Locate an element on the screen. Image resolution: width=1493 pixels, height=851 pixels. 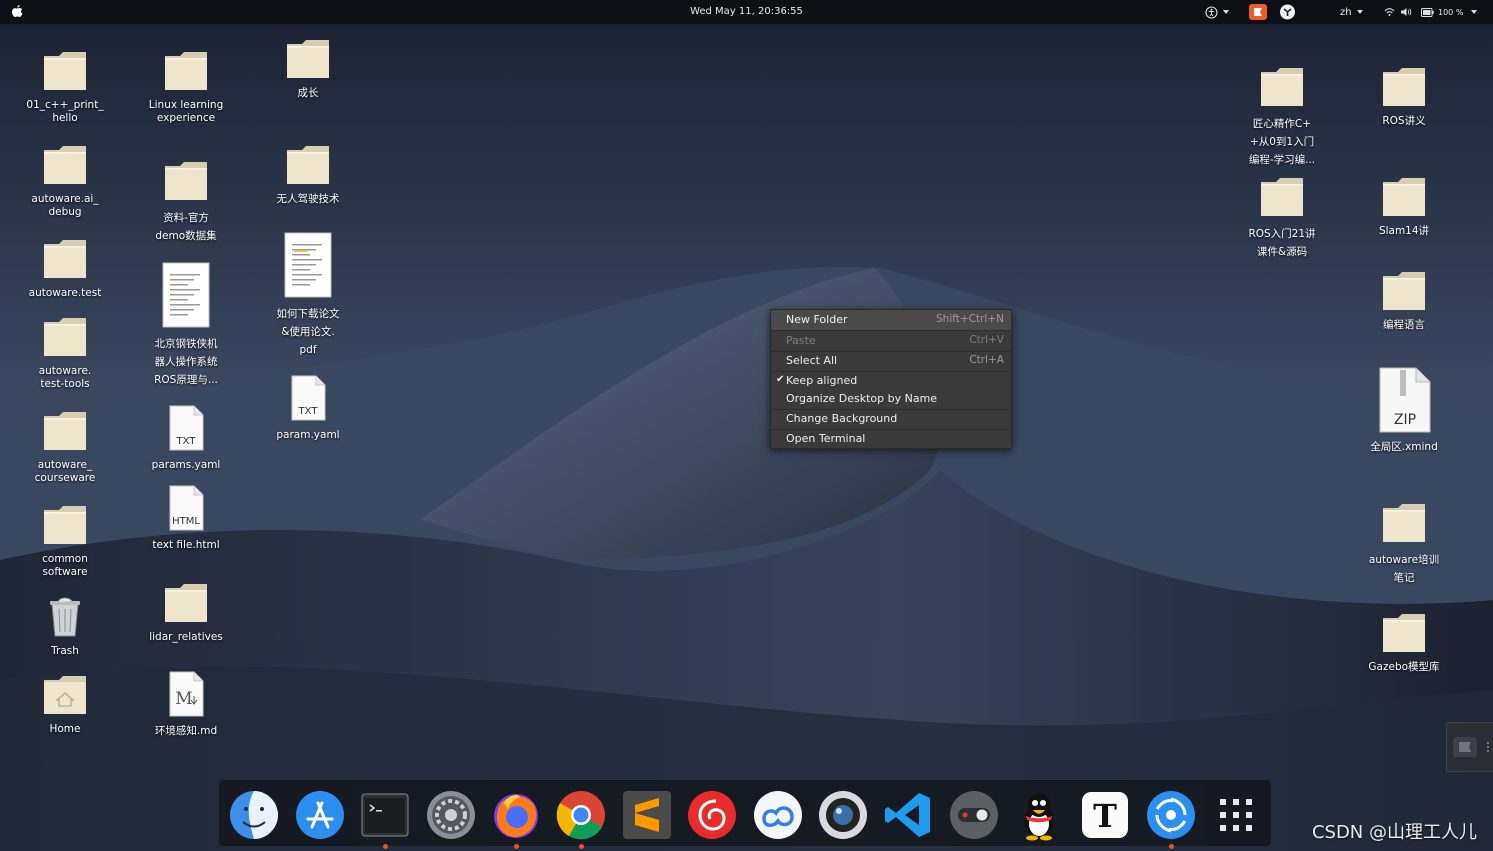
desktop-item: Trash is located at coordinates (65, 627).